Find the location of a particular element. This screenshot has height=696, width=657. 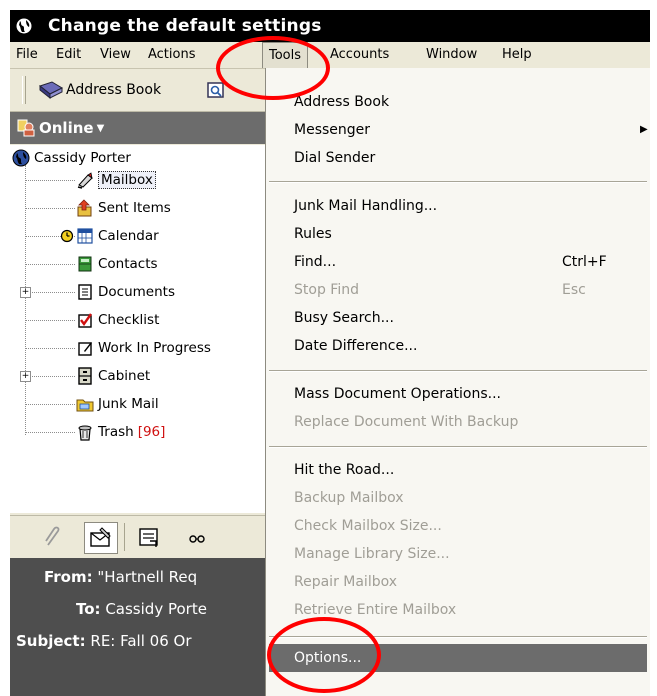

trash-count-badge: [96] is located at coordinates (151, 432).